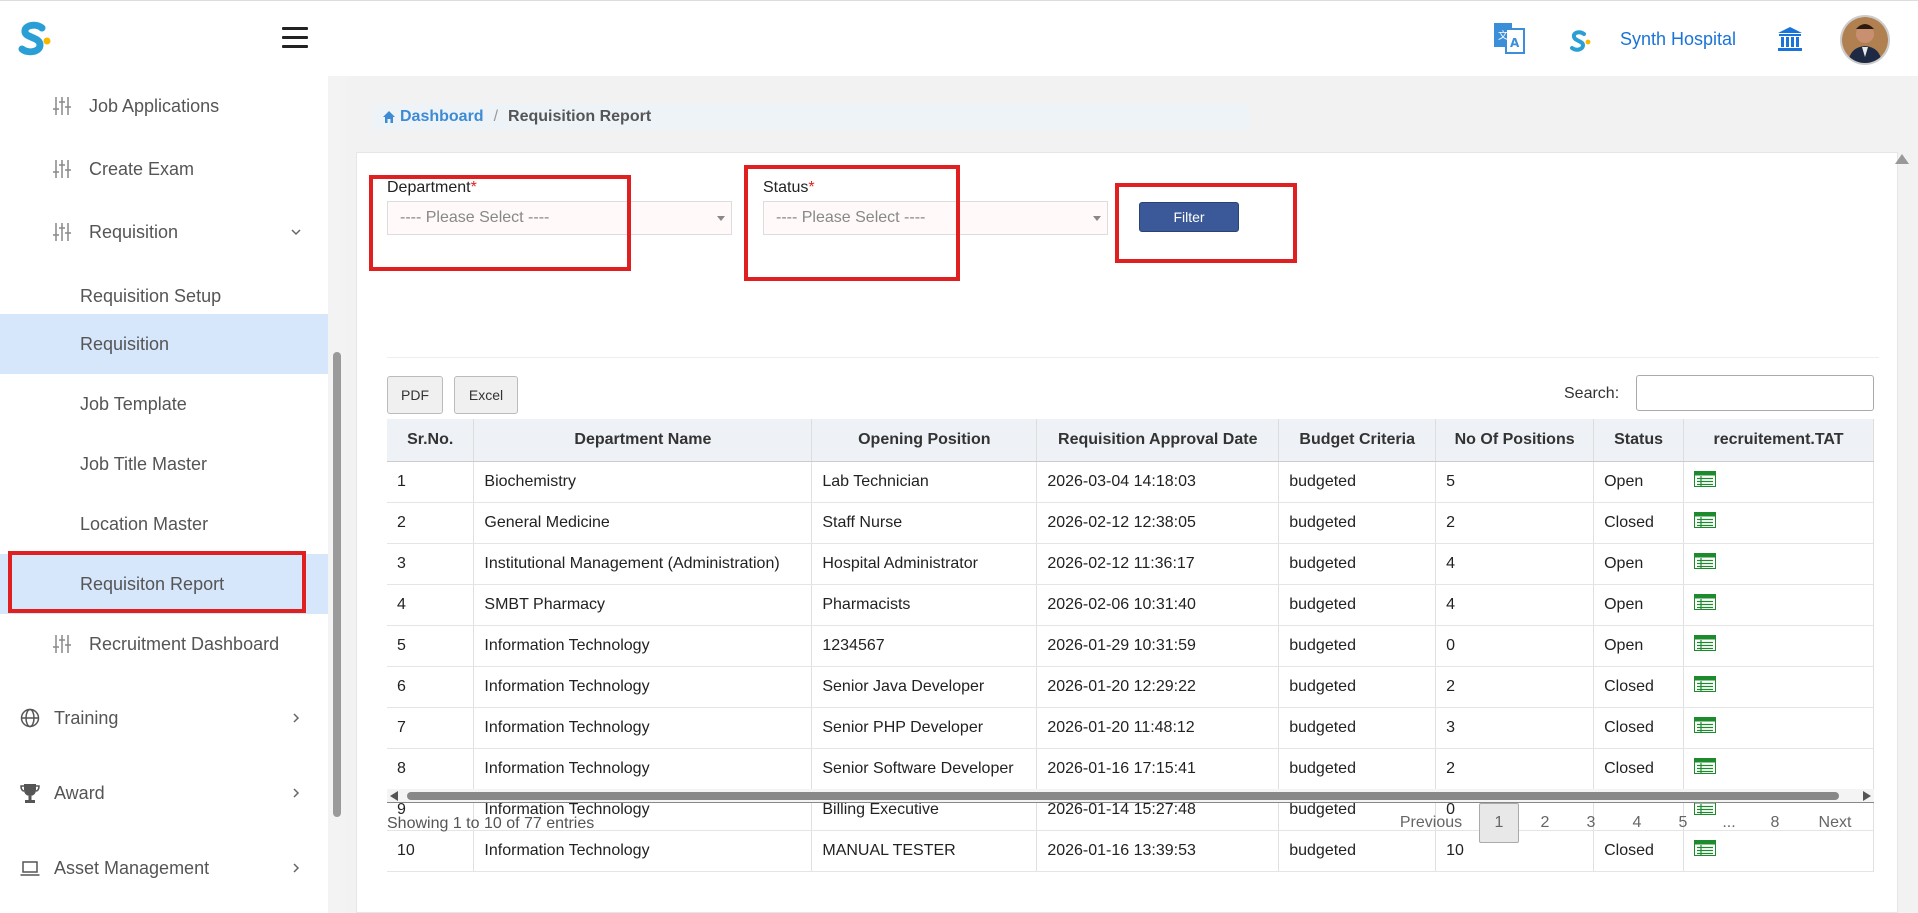 This screenshot has height=913, width=1918. I want to click on table-cell: 2, so click(431, 523).